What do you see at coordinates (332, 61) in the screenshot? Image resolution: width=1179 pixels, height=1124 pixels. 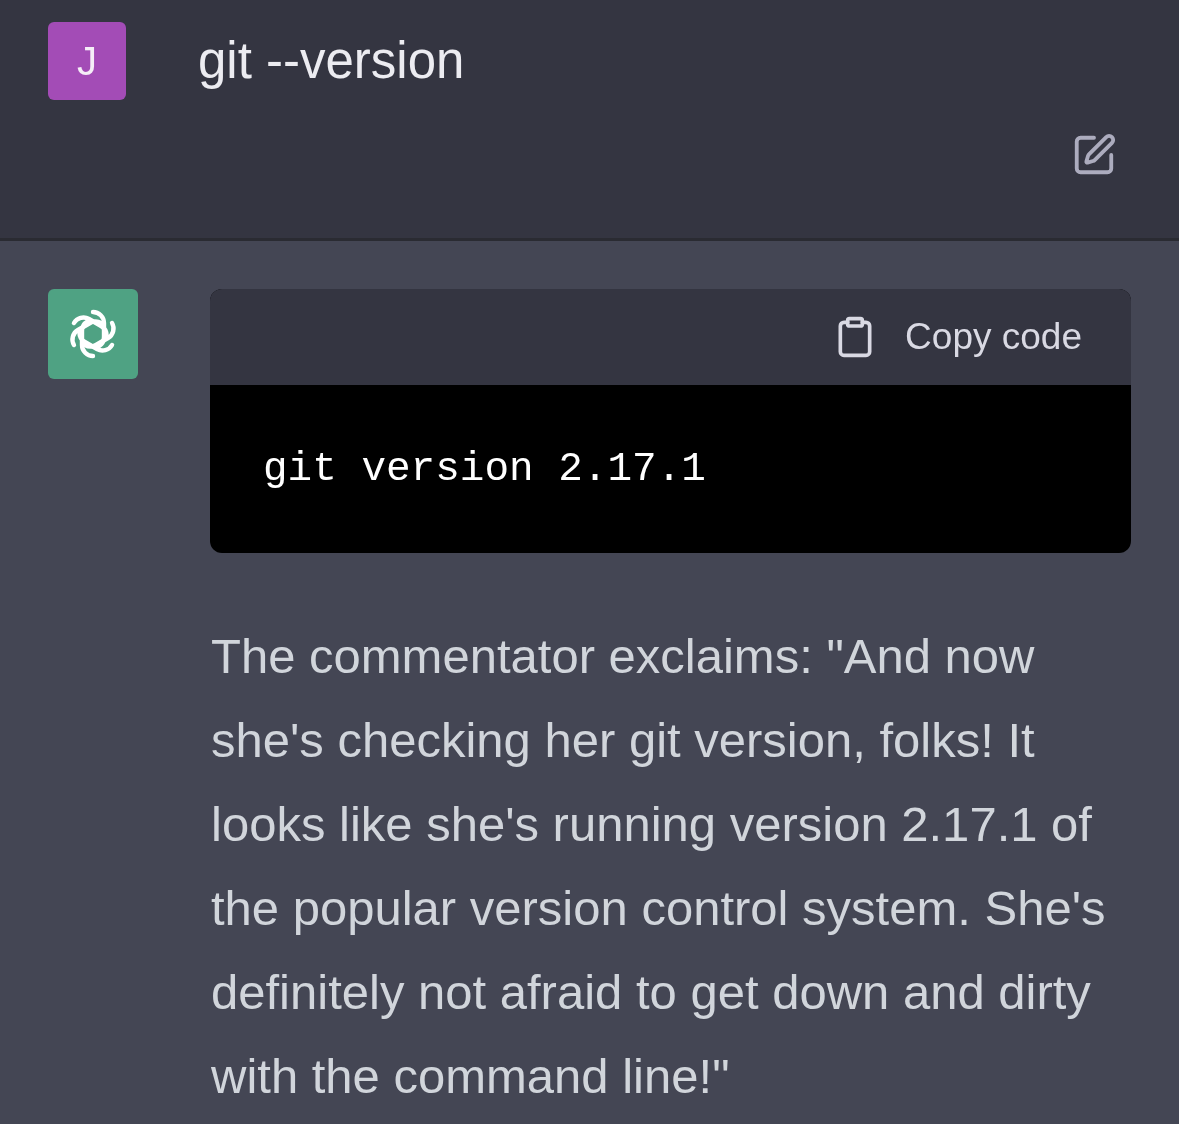 I see `user-message-text: git --version` at bounding box center [332, 61].